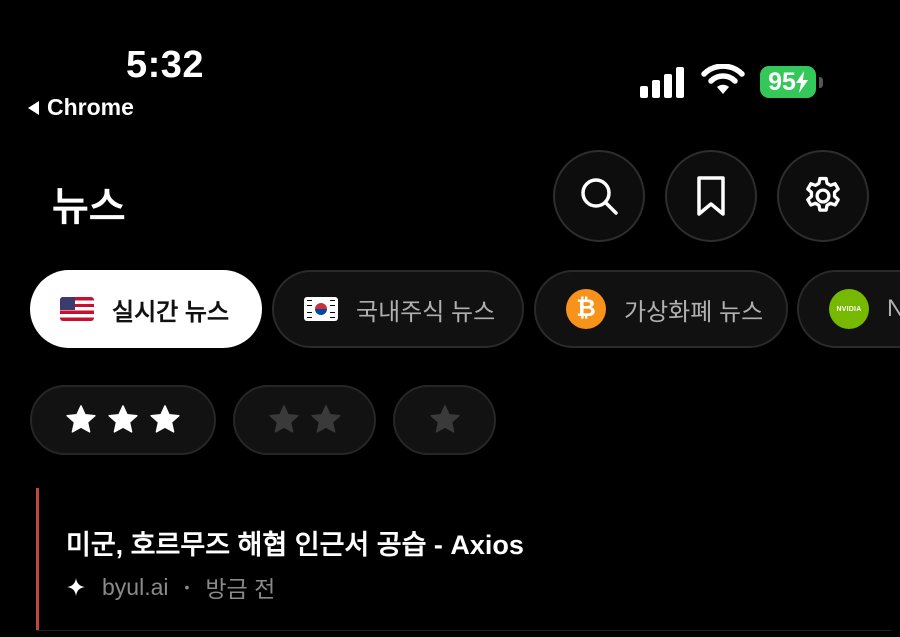 The image size is (900, 637). What do you see at coordinates (801, 82) in the screenshot?
I see `charging-bolt-icon` at bounding box center [801, 82].